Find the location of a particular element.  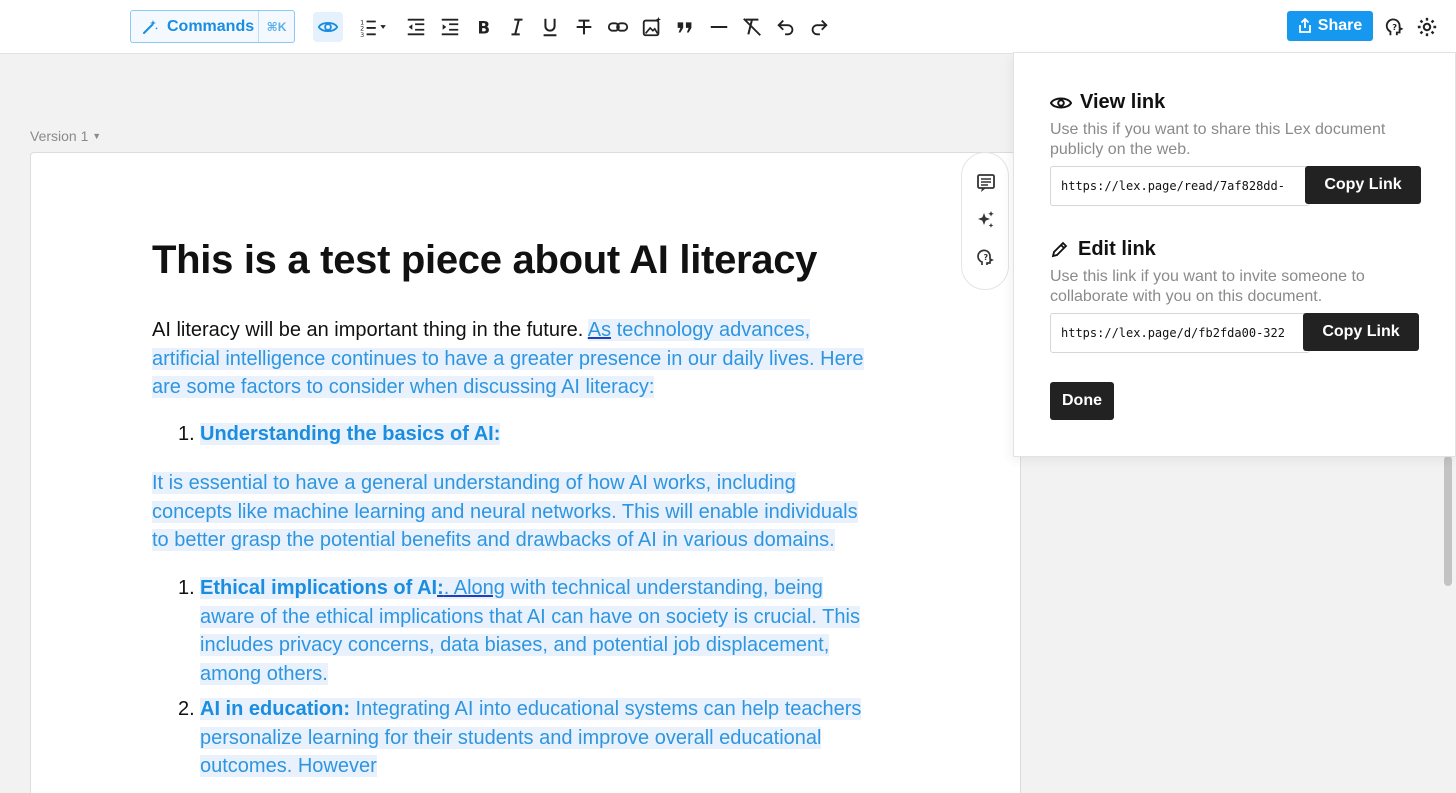

document-title: This is a test piece about AI literacy is located at coordinates (484, 260).